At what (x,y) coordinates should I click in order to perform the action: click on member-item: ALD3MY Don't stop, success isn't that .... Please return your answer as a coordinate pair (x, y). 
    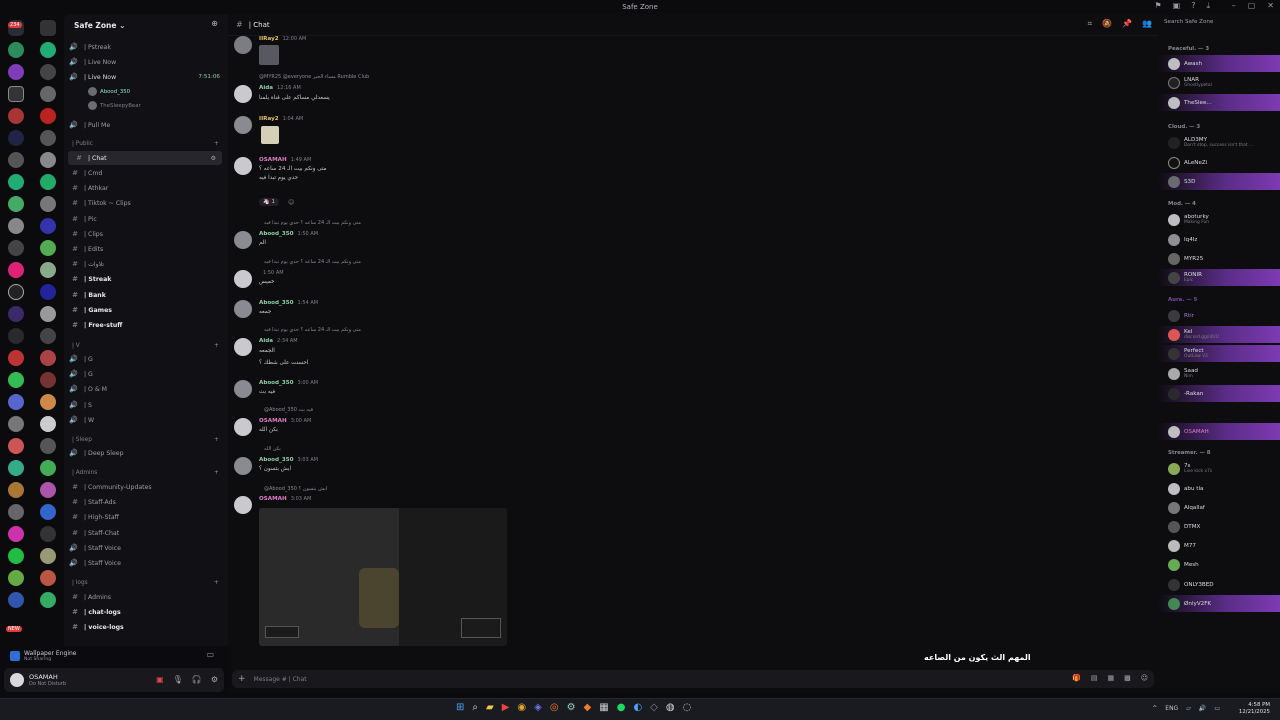
    Looking at the image, I should click on (1219, 142).